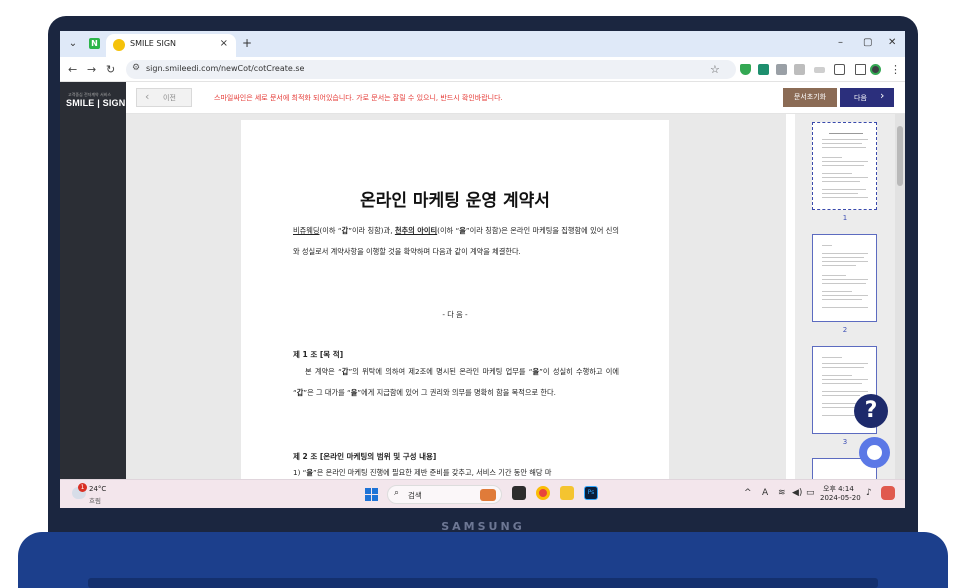 Image resolution: width=966 pixels, height=588 pixels. What do you see at coordinates (797, 493) in the screenshot?
I see `volume-icon: ◀)` at bounding box center [797, 493].